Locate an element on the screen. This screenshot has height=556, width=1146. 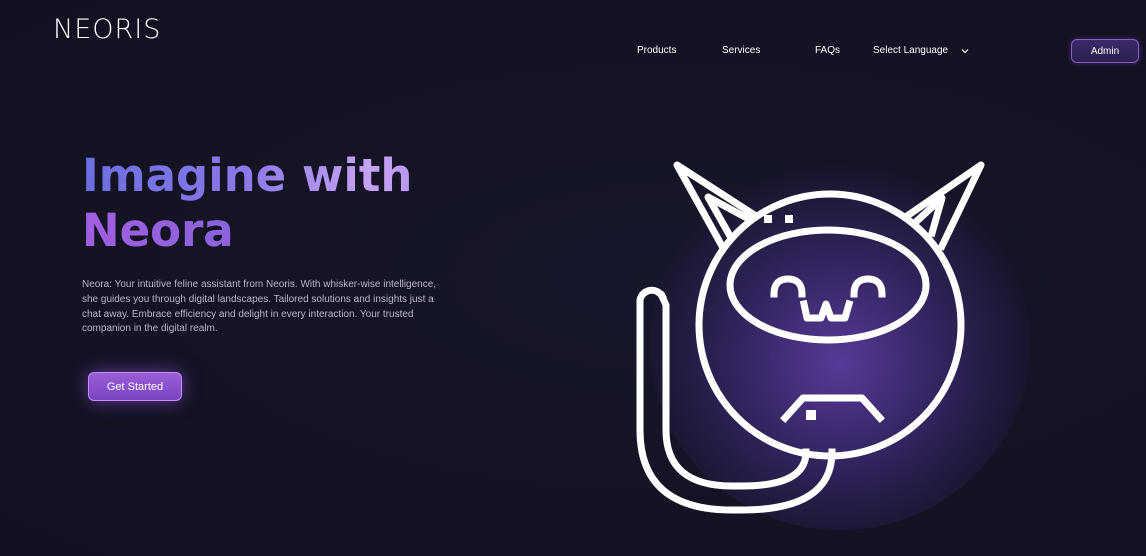
nav-faqs: FAQs is located at coordinates (827, 50).